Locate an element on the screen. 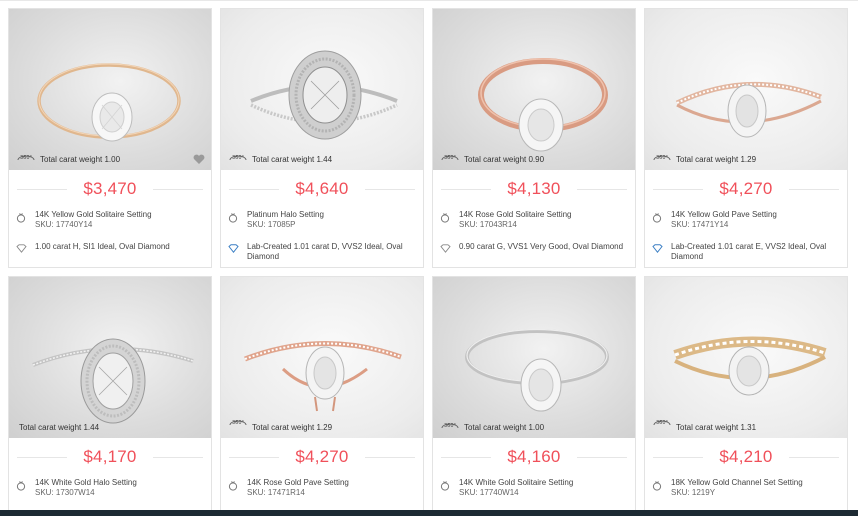 Image resolution: width=858 pixels, height=516 pixels. setting-sku: SKU: 17085P is located at coordinates (271, 224).